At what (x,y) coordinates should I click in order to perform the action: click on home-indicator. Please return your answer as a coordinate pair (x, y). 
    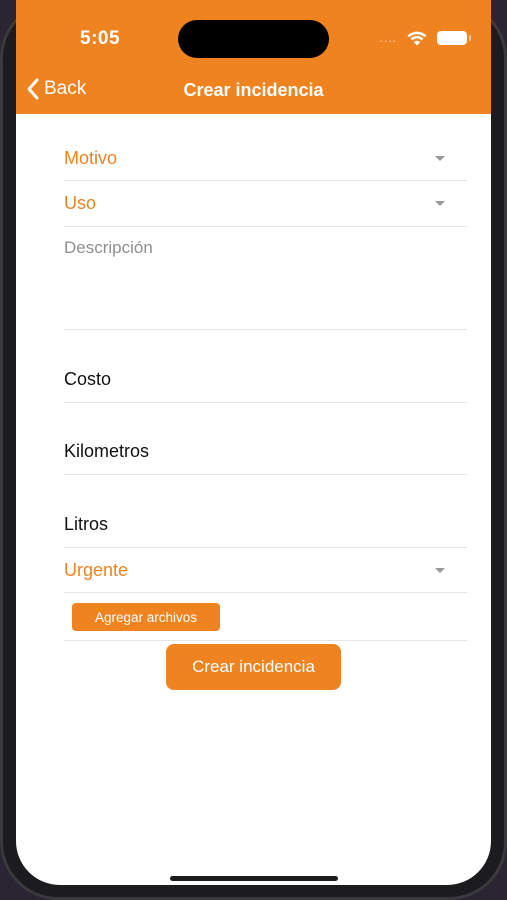
    Looking at the image, I should click on (254, 878).